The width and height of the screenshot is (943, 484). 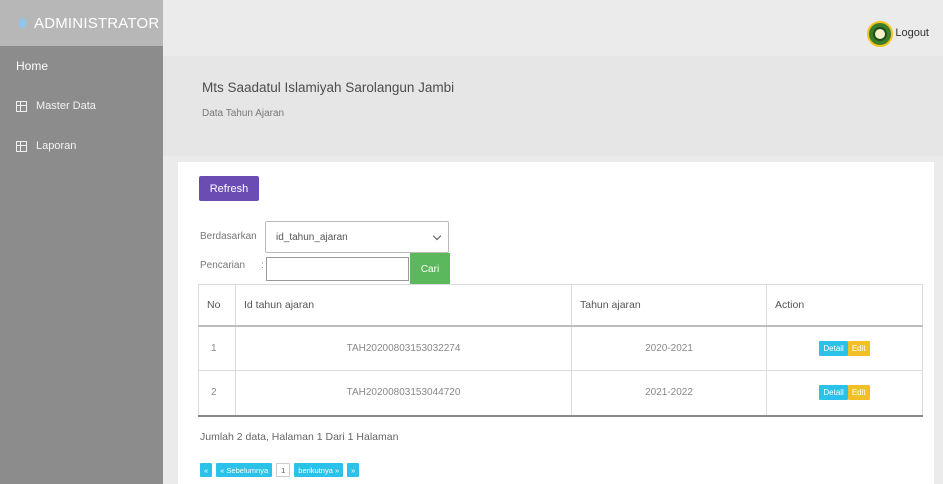 What do you see at coordinates (337, 269) in the screenshot?
I see `search-input` at bounding box center [337, 269].